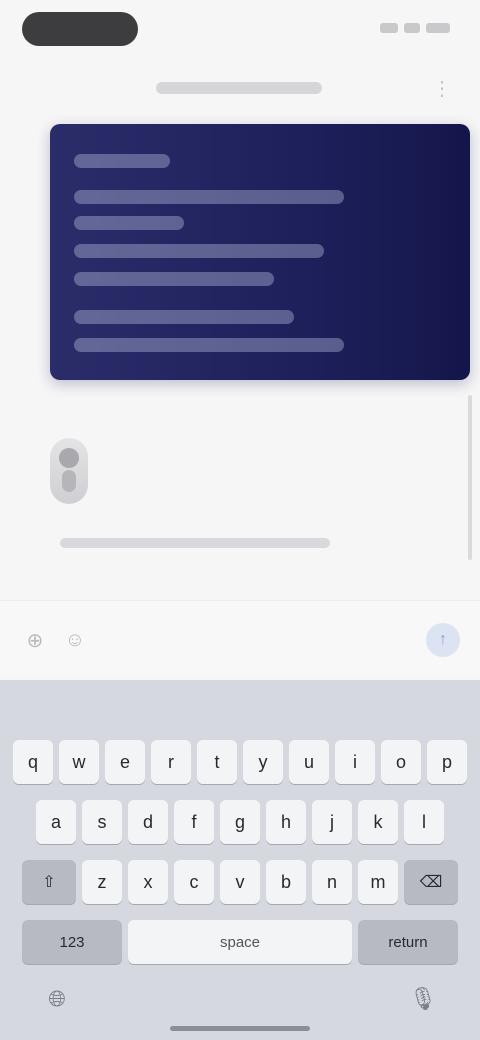 This screenshot has width=480, height=1040. Describe the element at coordinates (408, 942) in the screenshot. I see `return-key: return` at that location.